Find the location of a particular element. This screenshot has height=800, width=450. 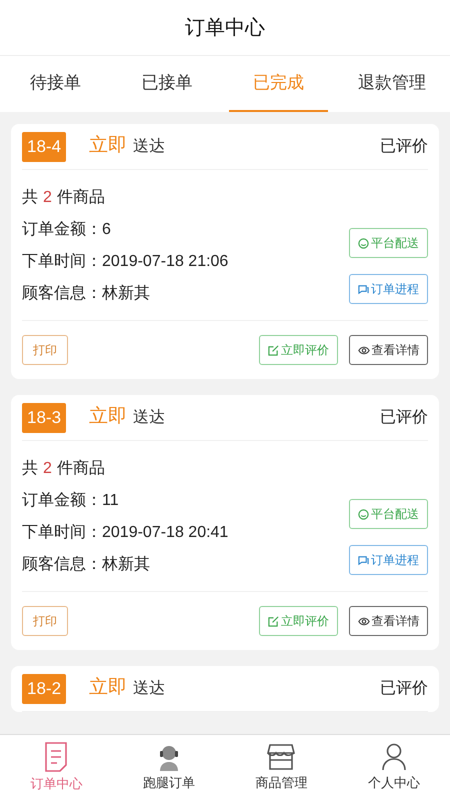

tab: 已完成 is located at coordinates (278, 84).